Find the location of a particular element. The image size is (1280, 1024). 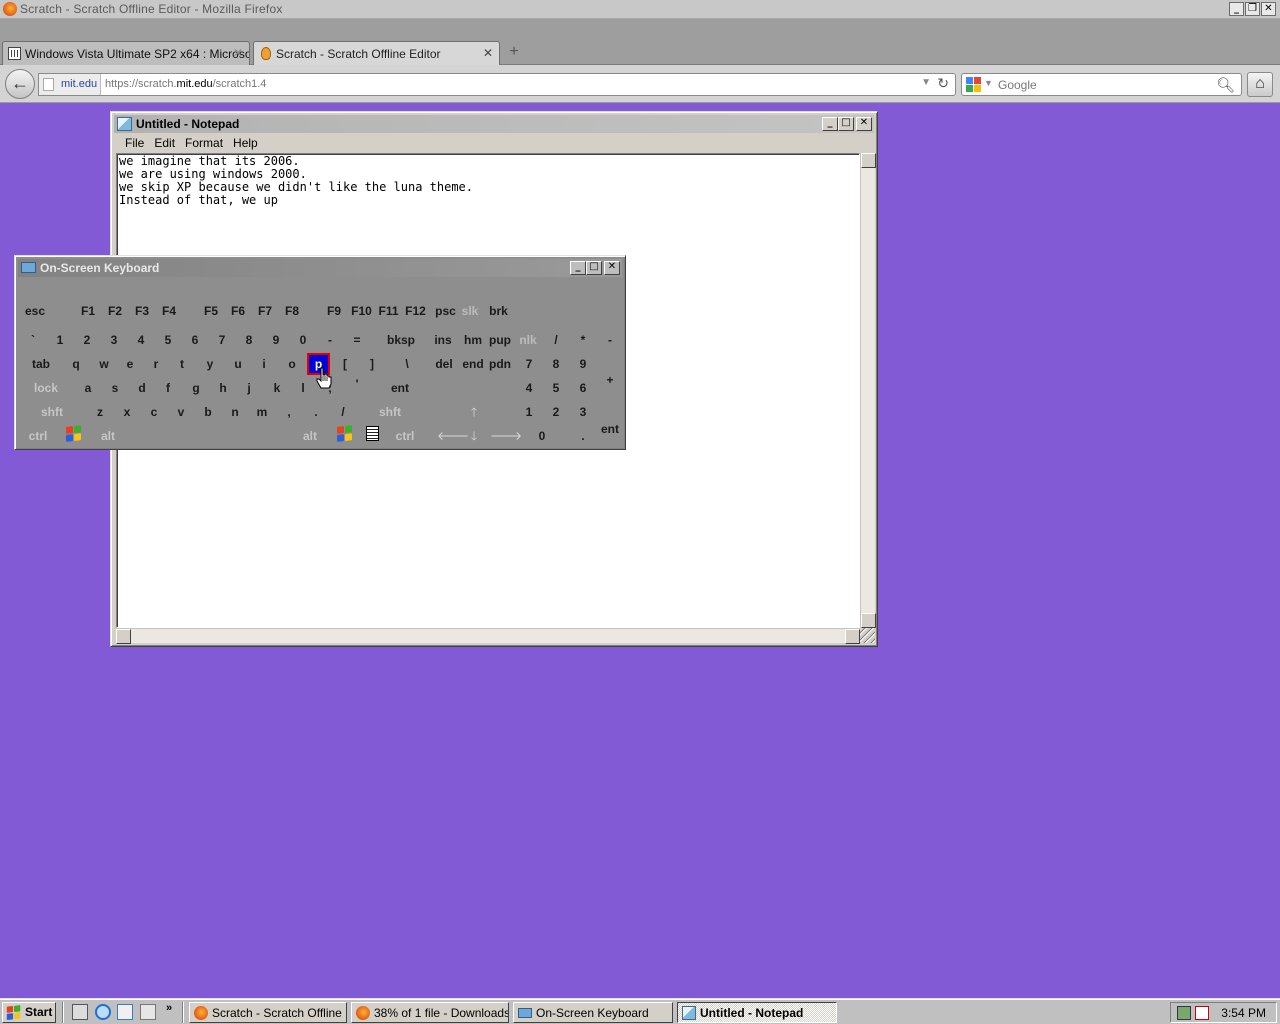

key-j: j is located at coordinates (249, 388).